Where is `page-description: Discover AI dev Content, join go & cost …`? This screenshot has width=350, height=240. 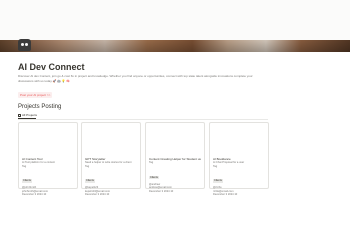 page-description: Discover AI dev Content, join go & cost … is located at coordinates (135, 78).